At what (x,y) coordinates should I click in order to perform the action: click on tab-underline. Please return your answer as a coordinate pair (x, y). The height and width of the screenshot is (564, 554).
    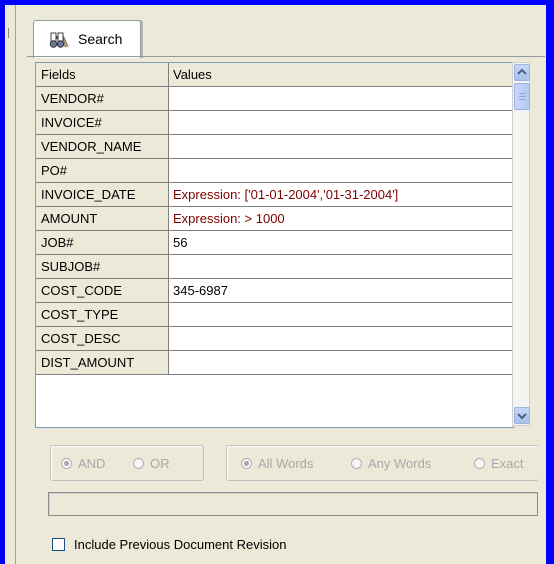
    Looking at the image, I should click on (286, 56).